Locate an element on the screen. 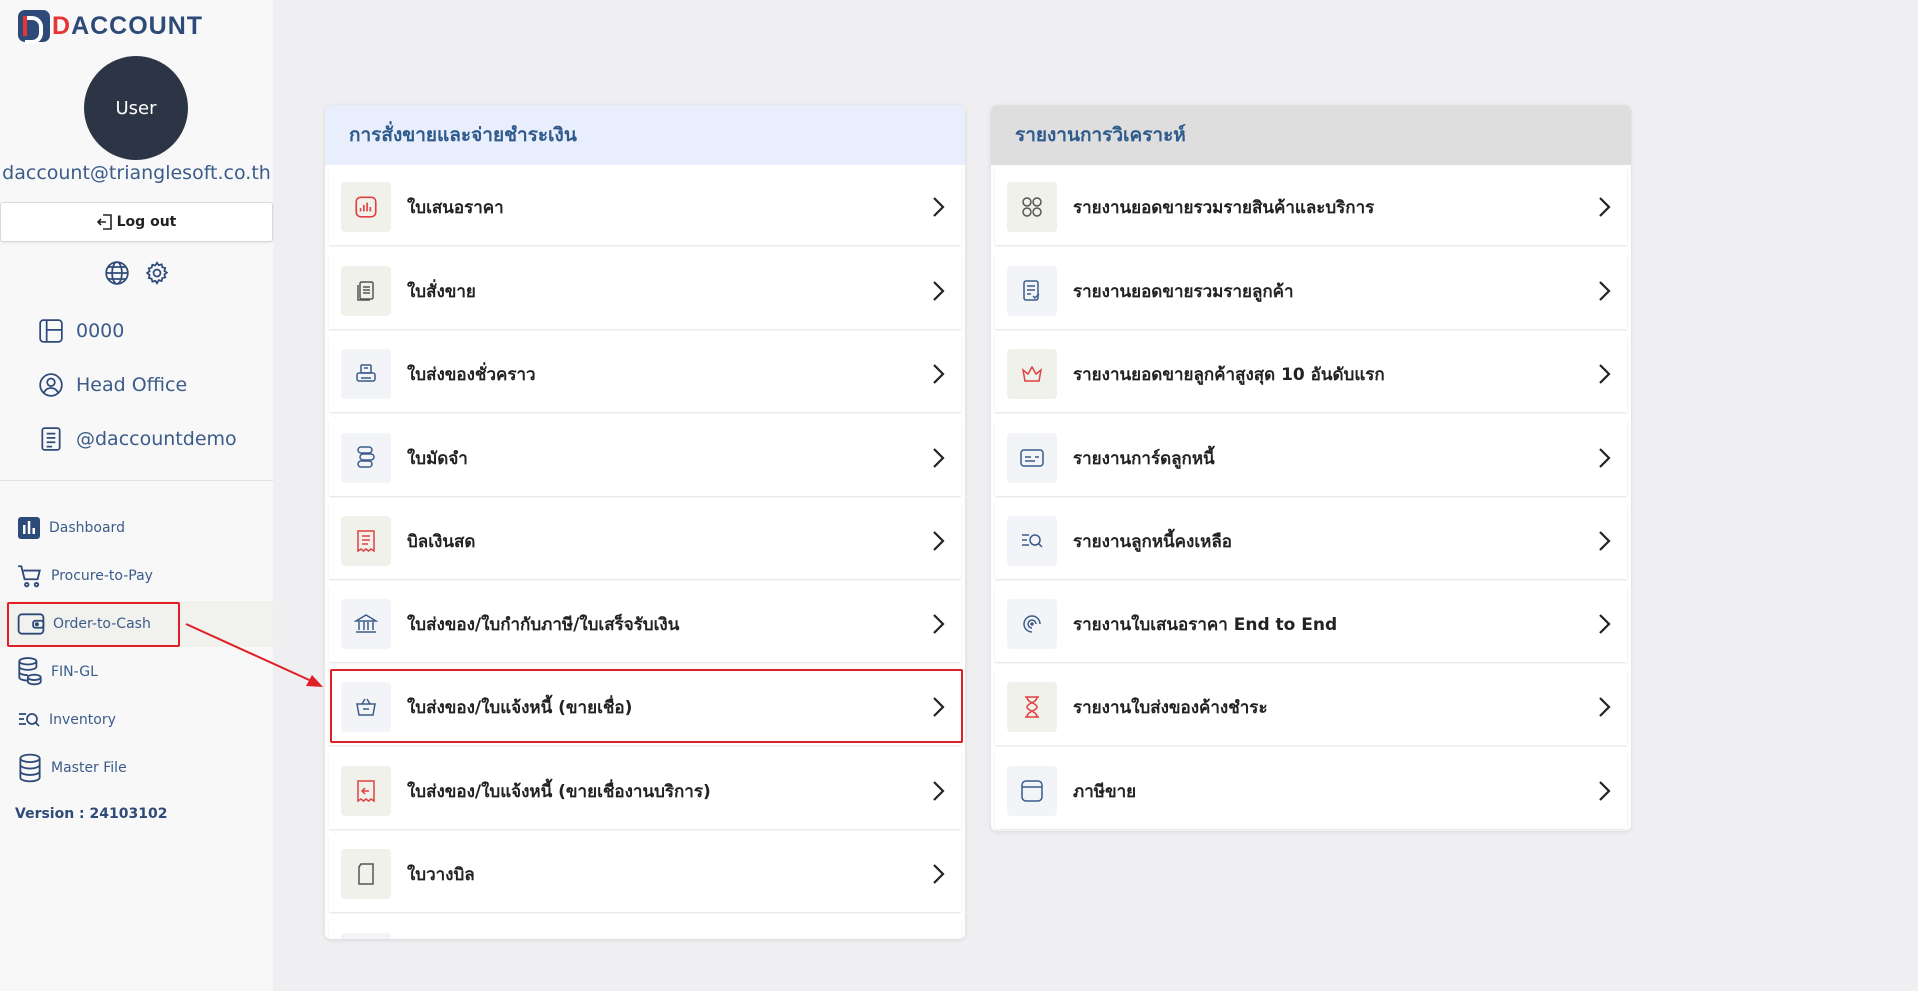  logout-button: Log out is located at coordinates (136, 222).